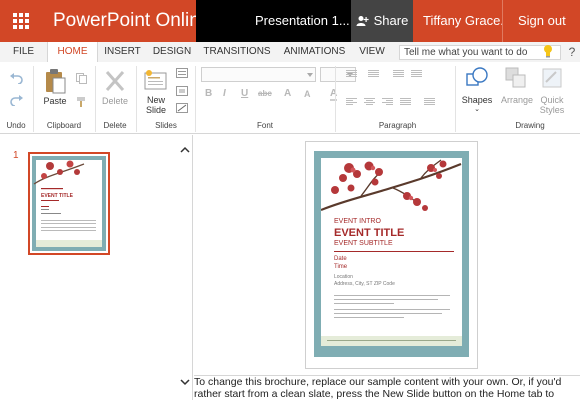 The width and height of the screenshot is (580, 400). What do you see at coordinates (541, 21) in the screenshot?
I see `sign-out-link: Sign out` at bounding box center [541, 21].